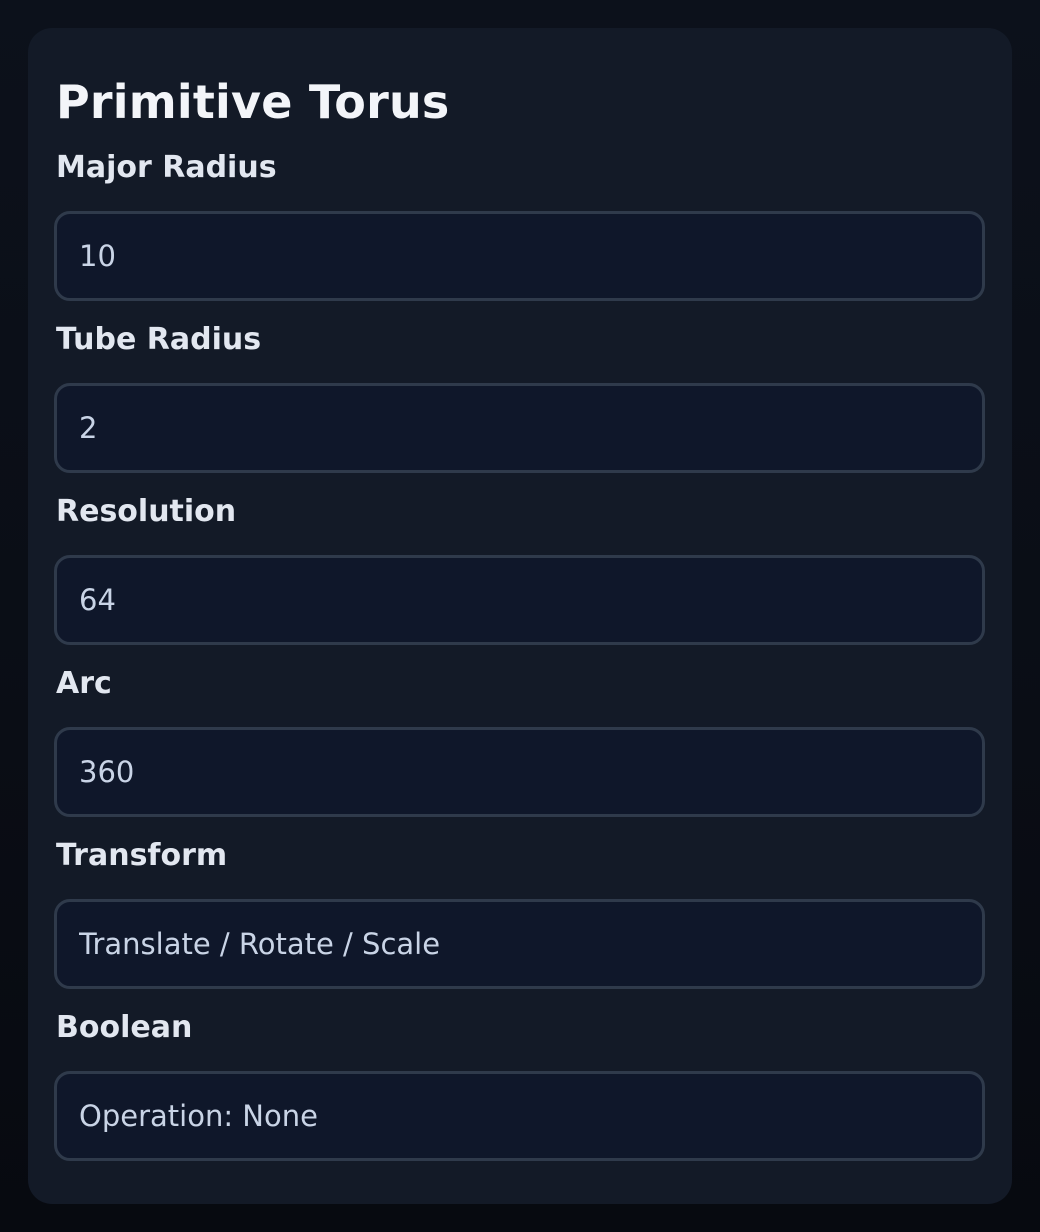  What do you see at coordinates (124, 1027) in the screenshot?
I see `boolean-label: Boolean` at bounding box center [124, 1027].